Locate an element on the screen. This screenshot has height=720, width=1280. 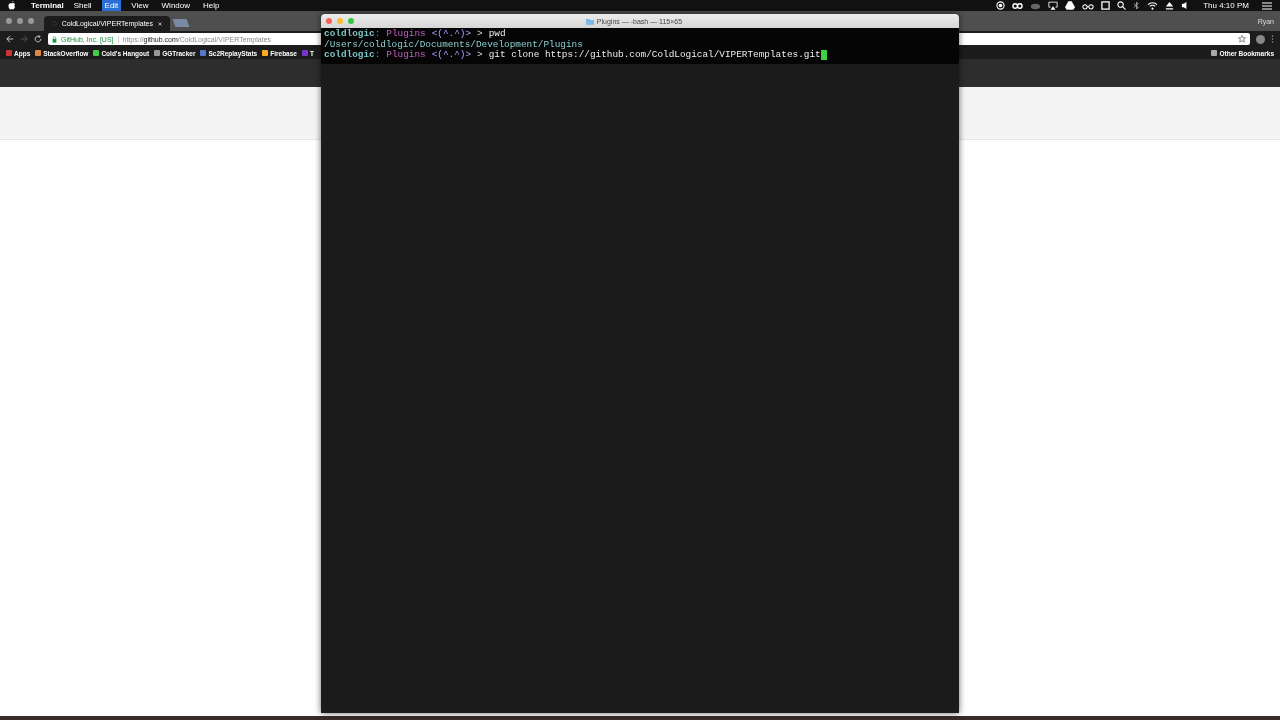
folder-icon is located at coordinates (589, 21).